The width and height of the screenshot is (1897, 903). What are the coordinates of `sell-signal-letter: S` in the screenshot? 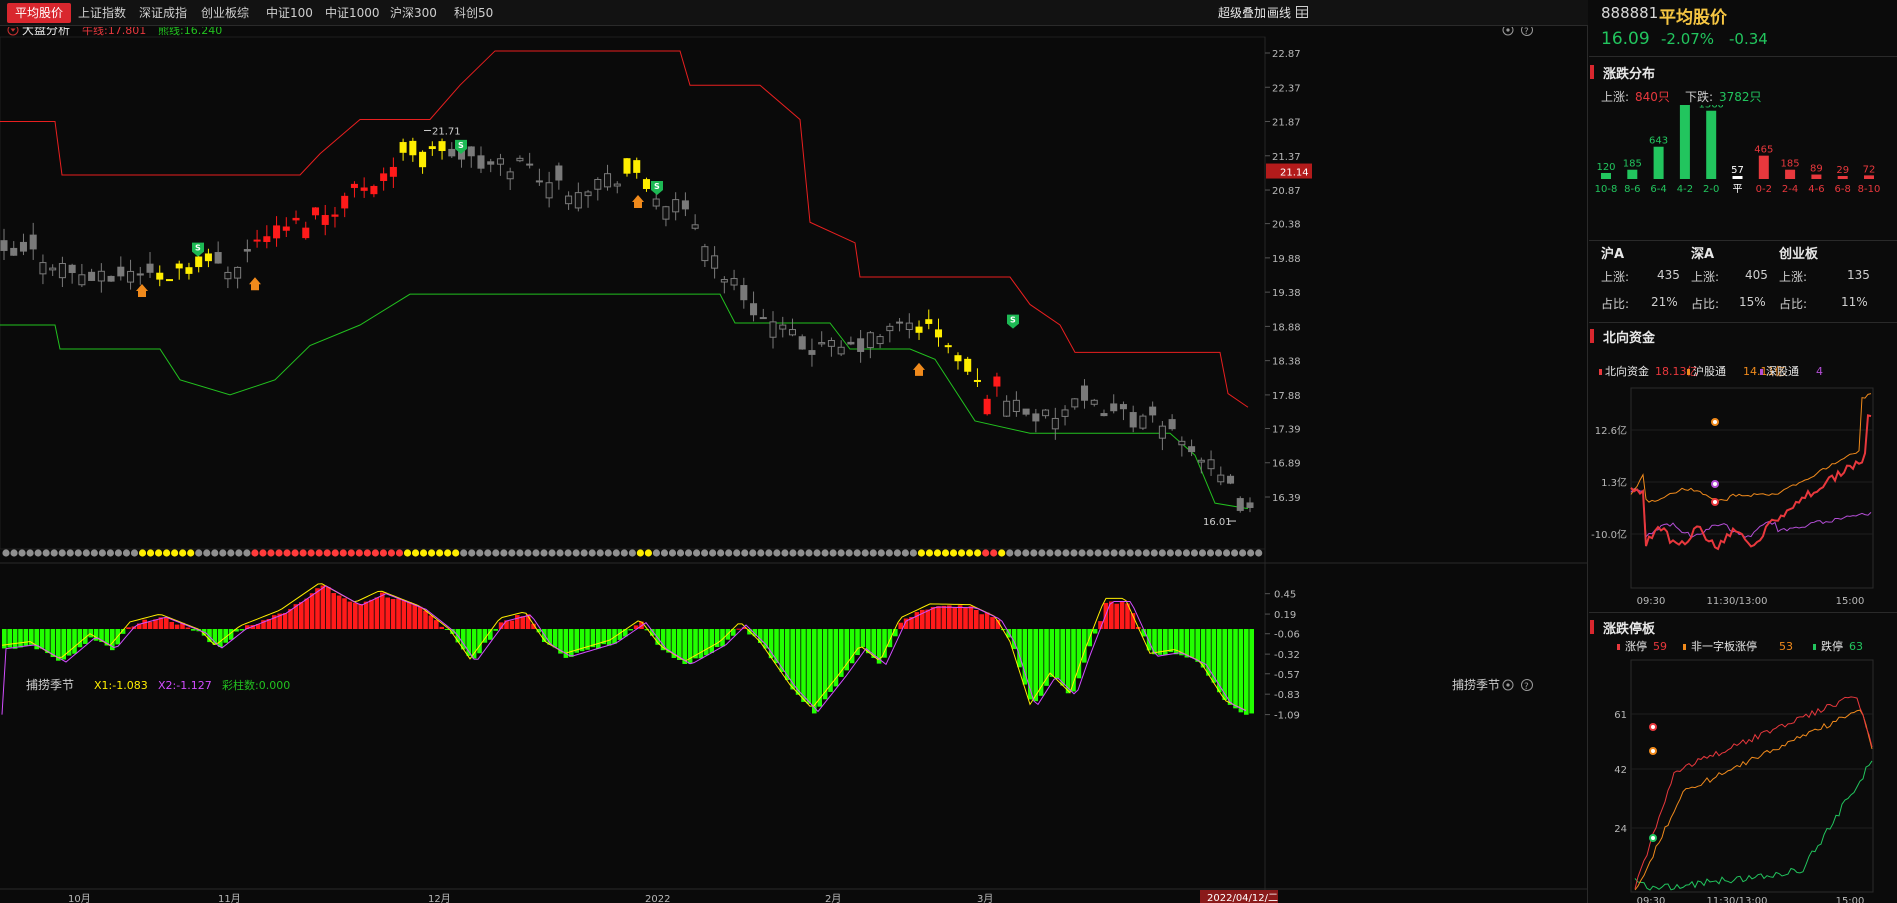 It's located at (1013, 320).